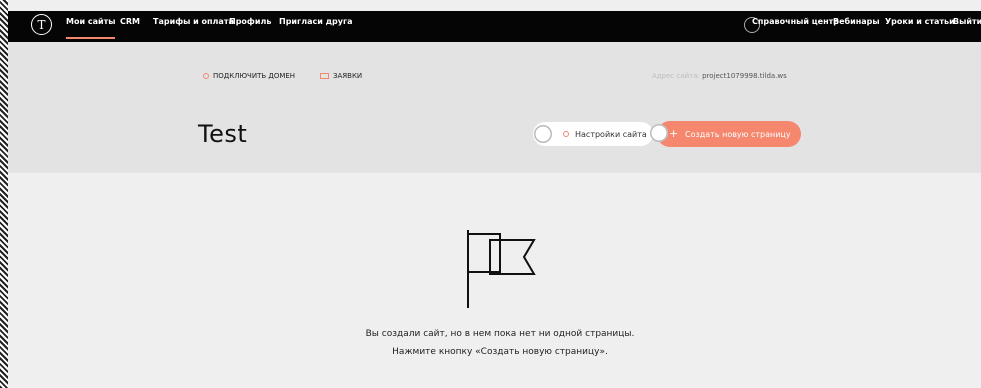 The image size is (981, 388). What do you see at coordinates (4, 194) in the screenshot?
I see `left-strip` at bounding box center [4, 194].